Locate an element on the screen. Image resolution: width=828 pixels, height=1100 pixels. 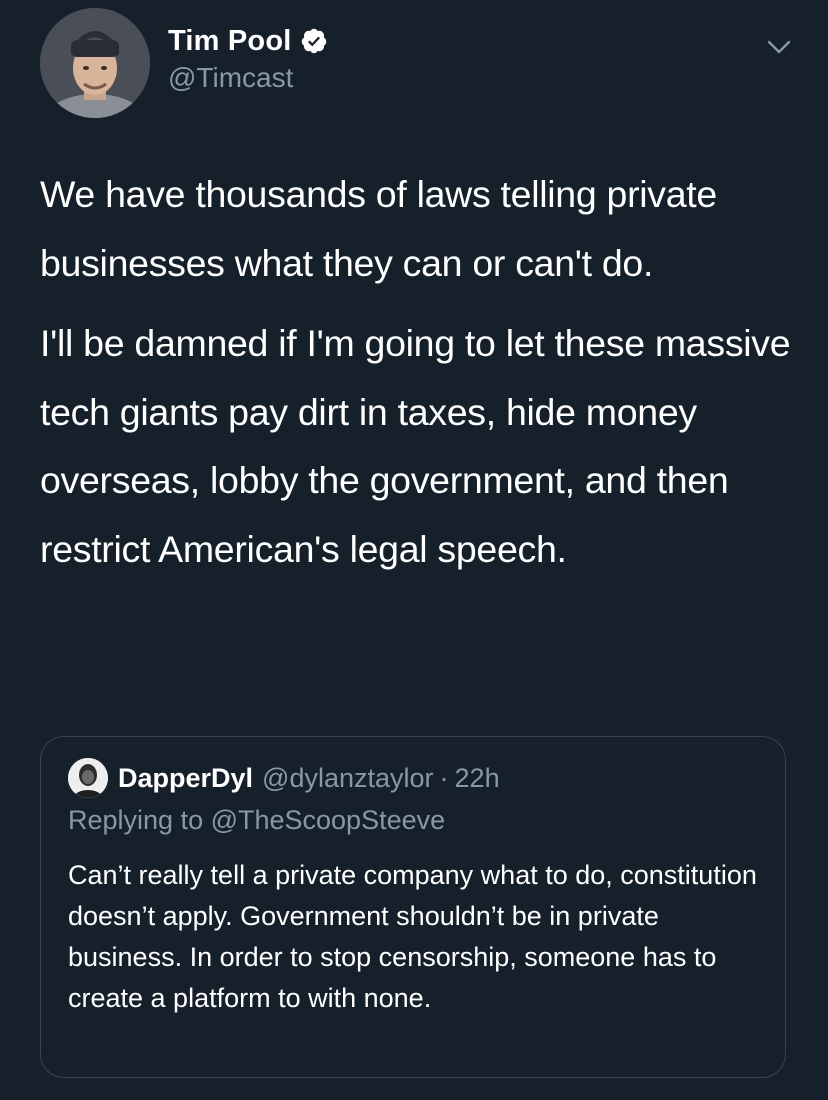
quoted-avatar is located at coordinates (88, 778).